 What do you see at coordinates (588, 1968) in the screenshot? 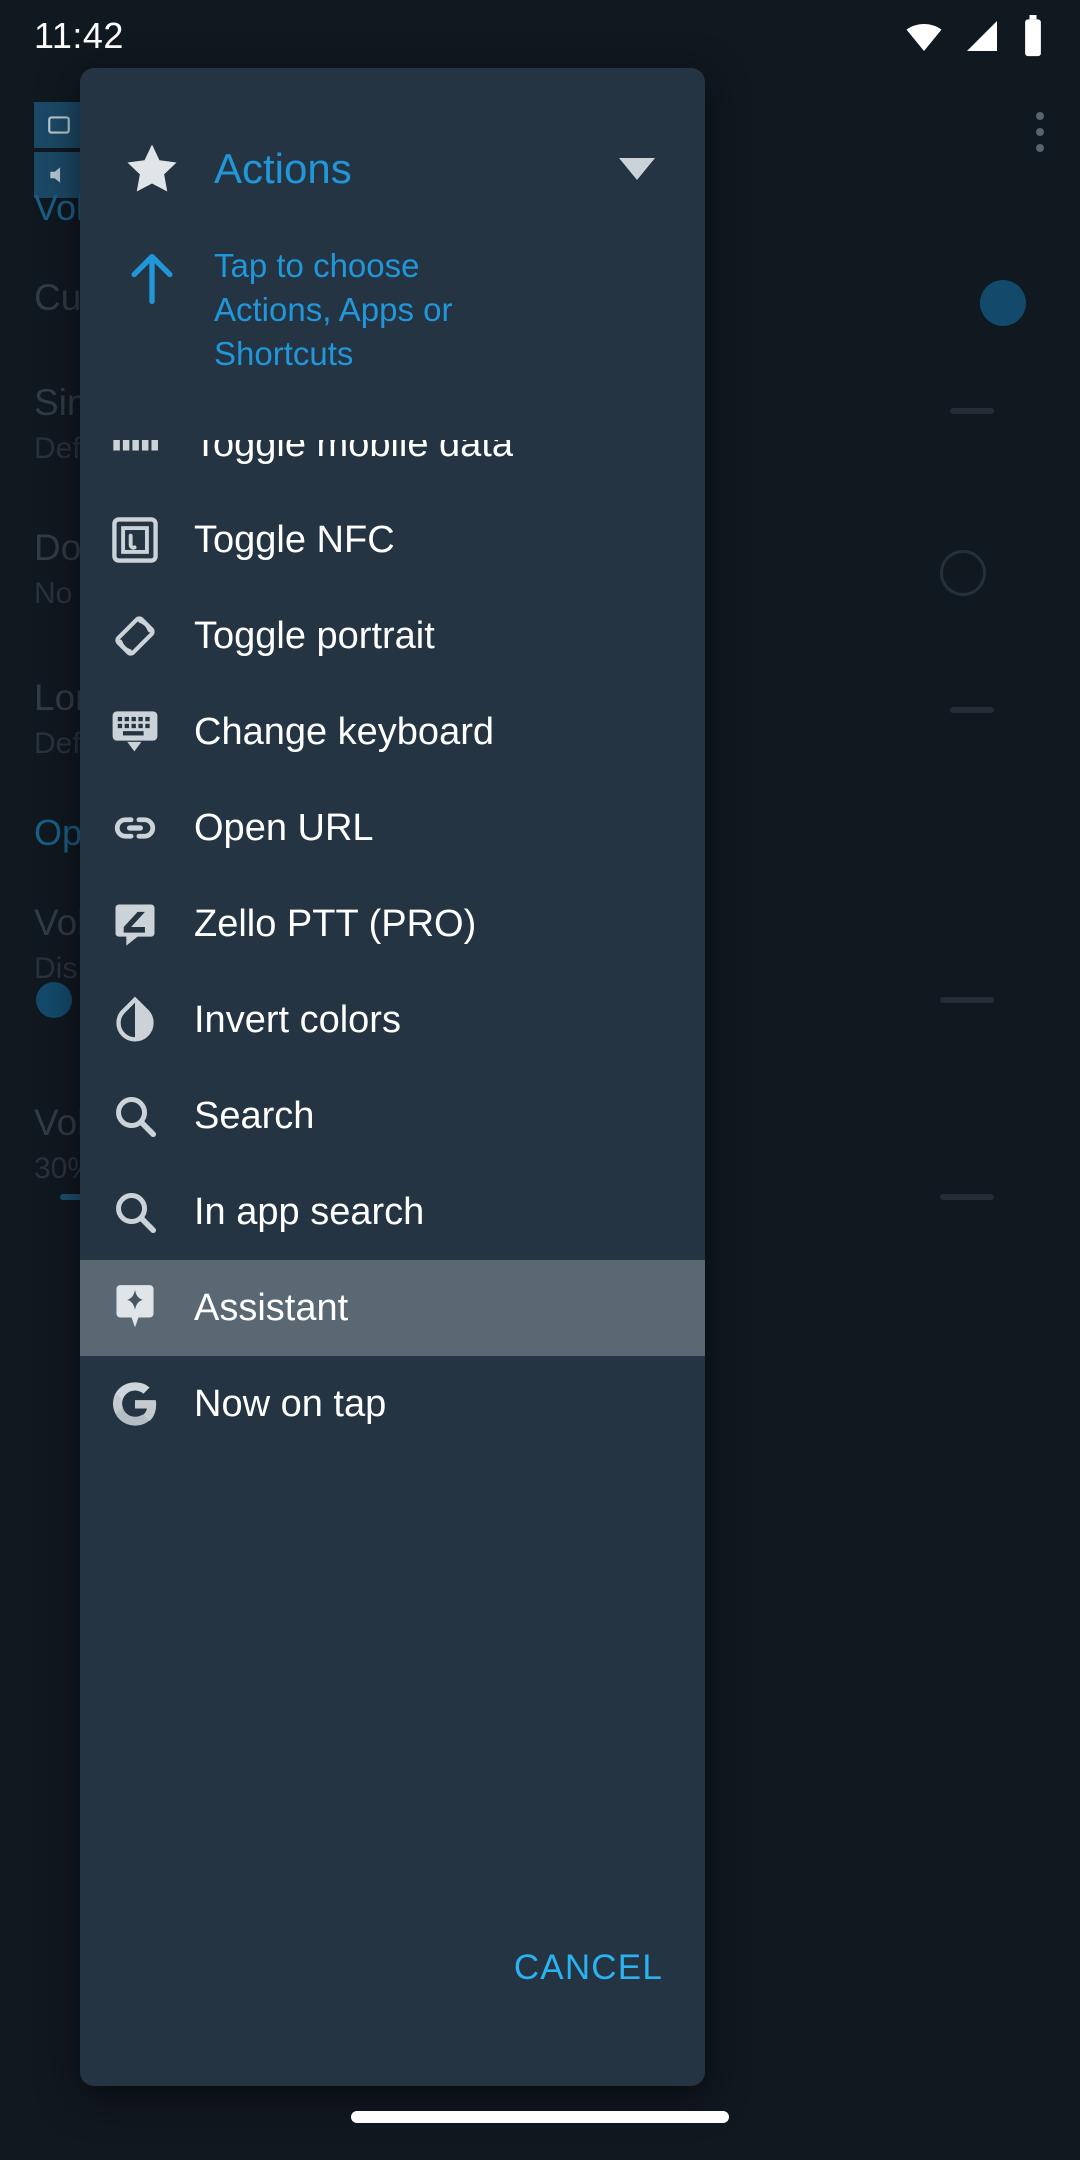
I see `cancel-button: CANCEL` at bounding box center [588, 1968].